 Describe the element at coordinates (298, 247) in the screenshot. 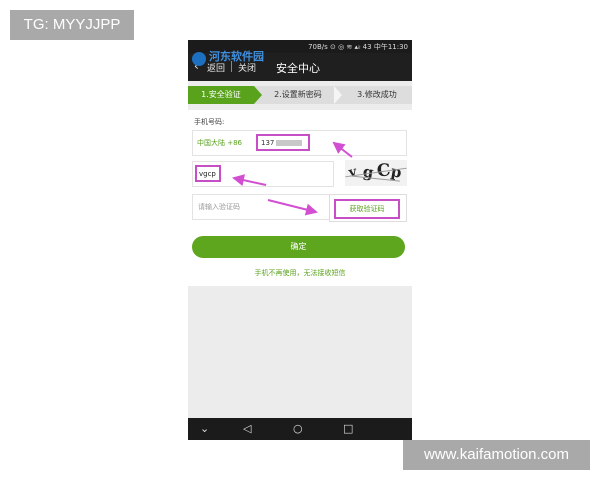

I see `confirm-button: 确定` at that location.